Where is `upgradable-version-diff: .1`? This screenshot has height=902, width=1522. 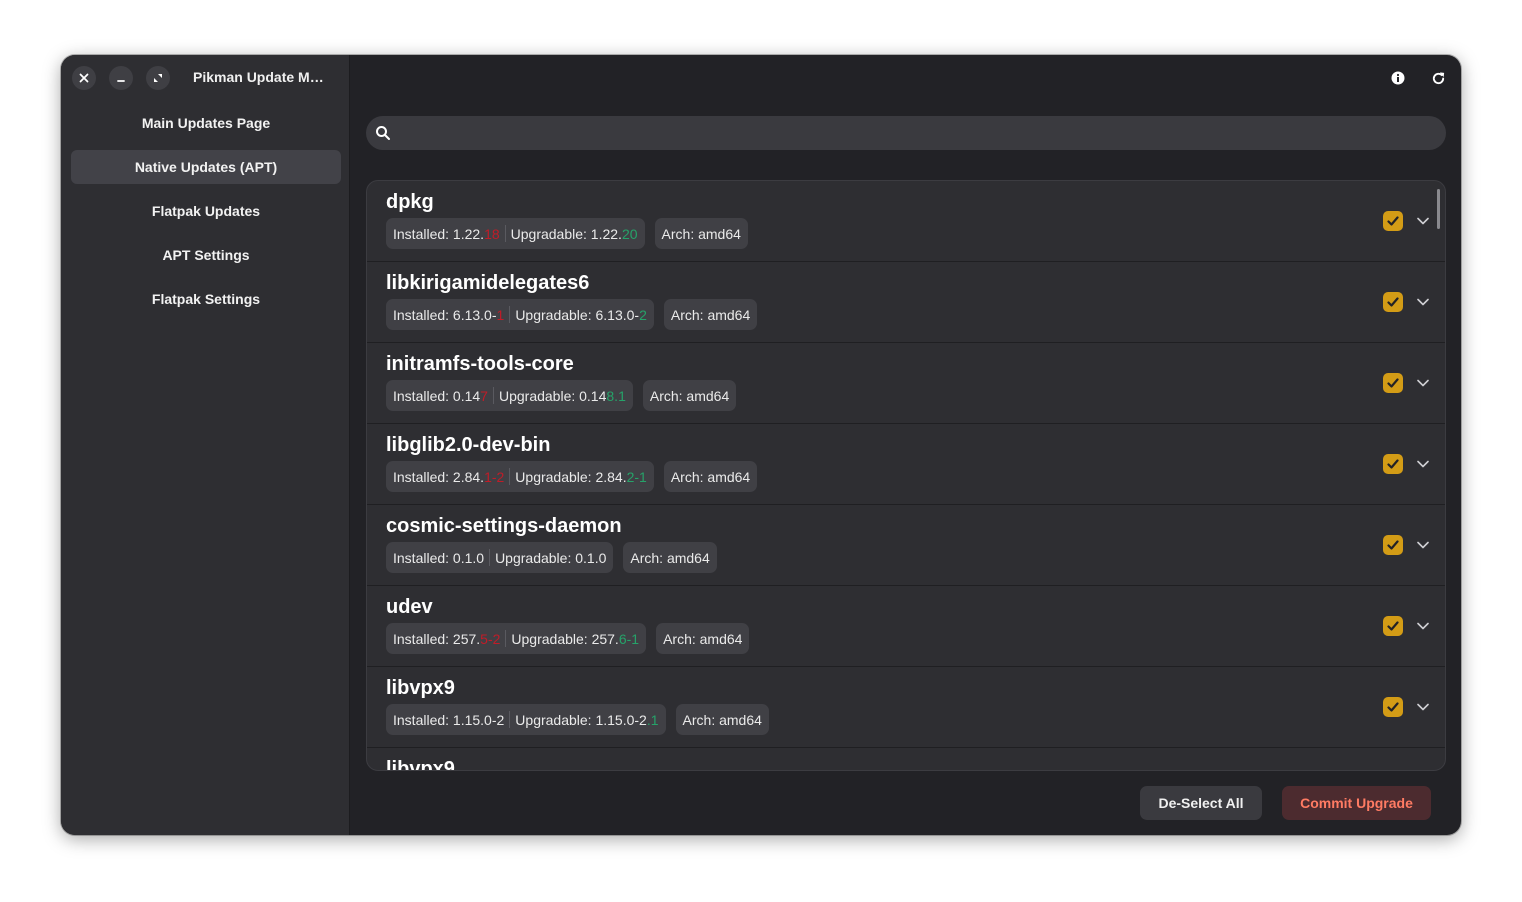 upgradable-version-diff: .1 is located at coordinates (652, 719).